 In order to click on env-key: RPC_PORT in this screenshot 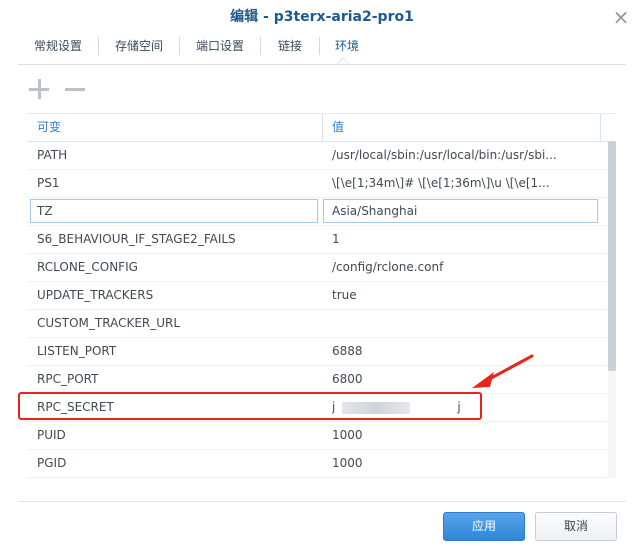, I will do `click(68, 379)`.